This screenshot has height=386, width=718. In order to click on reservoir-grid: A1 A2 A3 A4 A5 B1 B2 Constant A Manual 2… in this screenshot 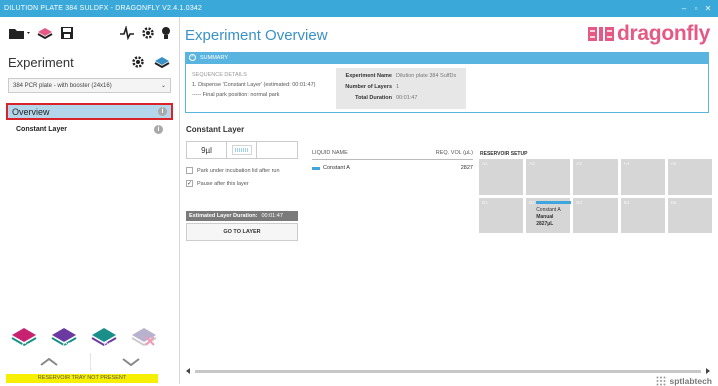, I will do `click(595, 196)`.